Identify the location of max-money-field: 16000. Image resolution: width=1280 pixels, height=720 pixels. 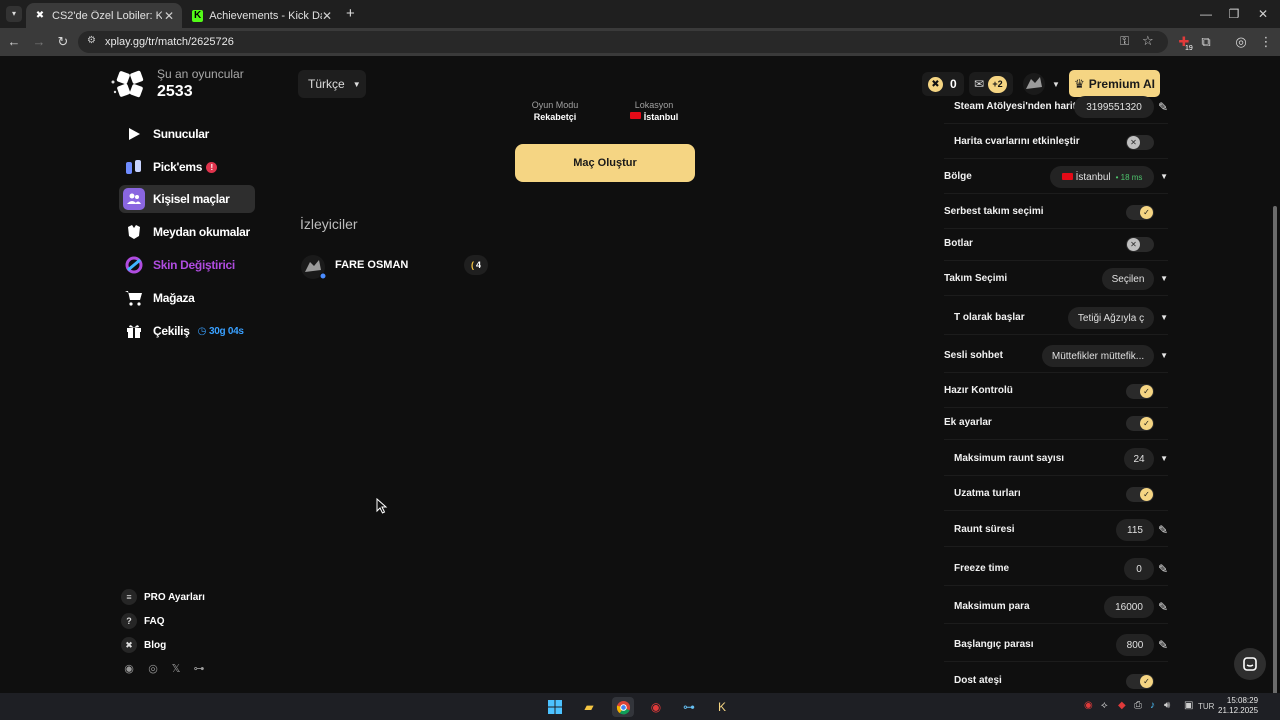
(1129, 607).